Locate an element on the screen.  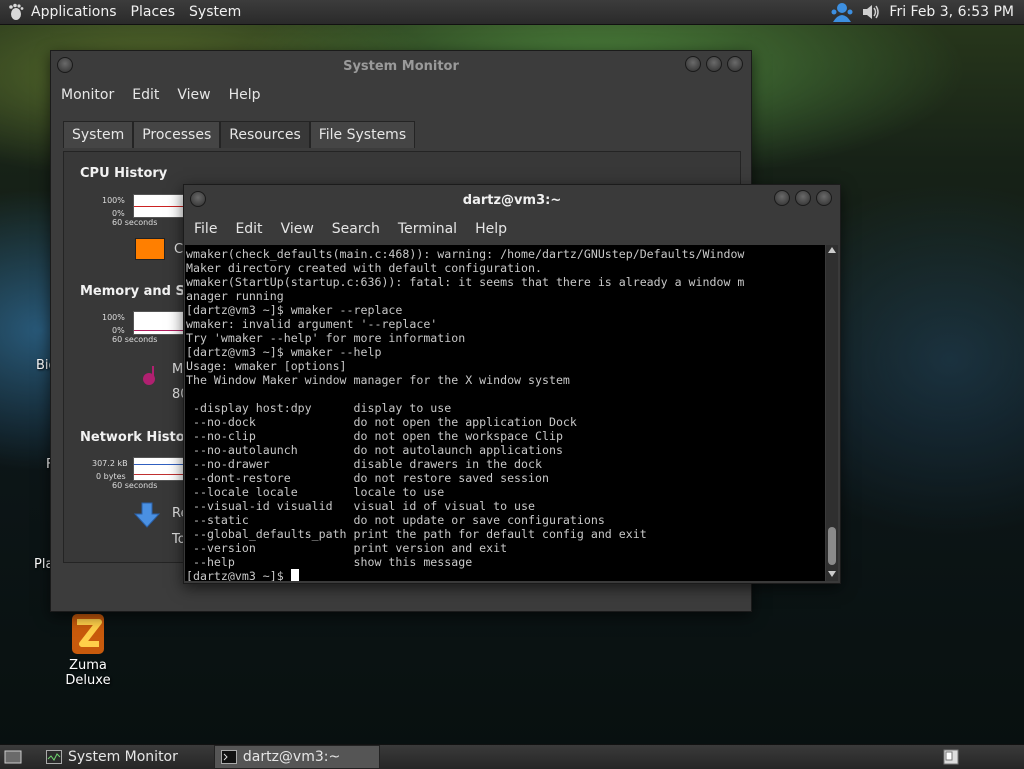
taskbar-item-system-monitor: System Monitor is located at coordinates (112, 757).